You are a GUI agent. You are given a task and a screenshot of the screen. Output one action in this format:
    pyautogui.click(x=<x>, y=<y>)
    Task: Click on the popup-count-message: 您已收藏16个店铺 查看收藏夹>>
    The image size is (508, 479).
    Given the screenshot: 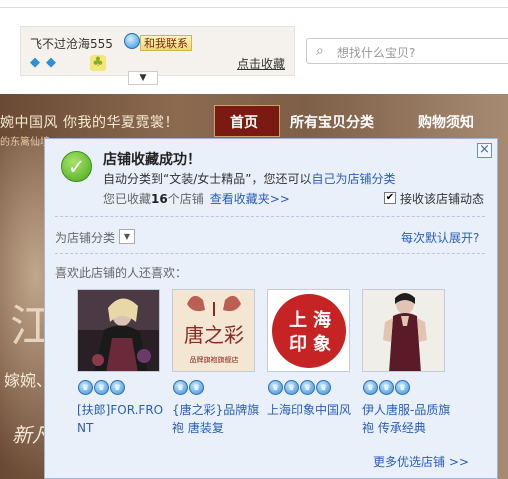 What is the action you would take?
    pyautogui.click(x=196, y=198)
    